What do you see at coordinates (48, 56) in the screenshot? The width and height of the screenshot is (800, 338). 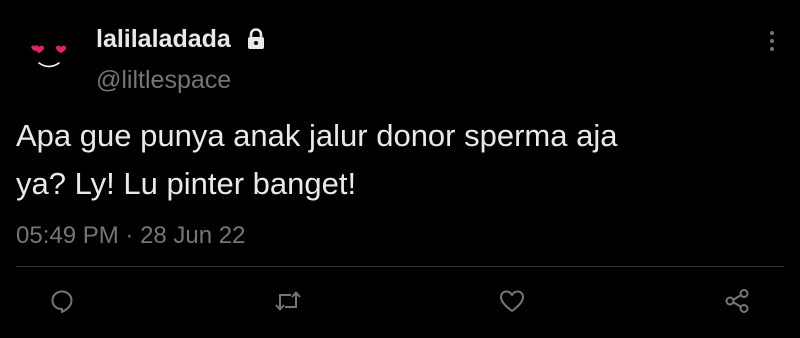 I see `heart-eyes-face-icon` at bounding box center [48, 56].